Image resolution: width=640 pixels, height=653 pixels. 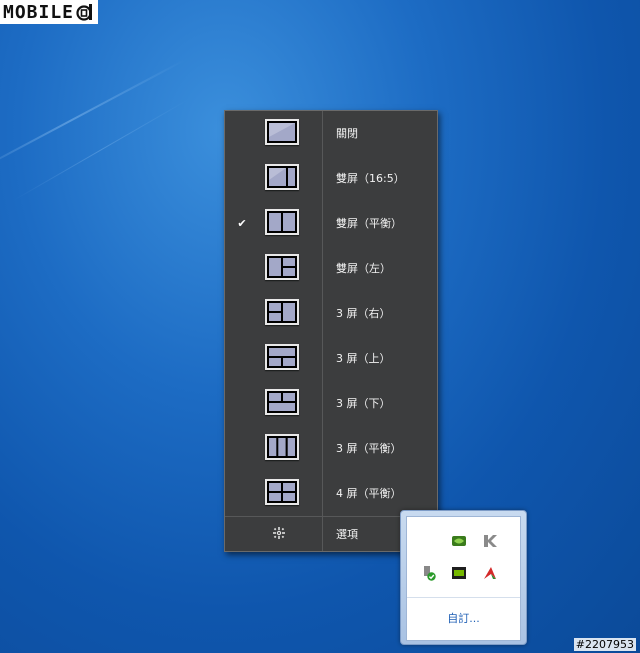 I want to click on layout-single-icon, so click(x=282, y=132).